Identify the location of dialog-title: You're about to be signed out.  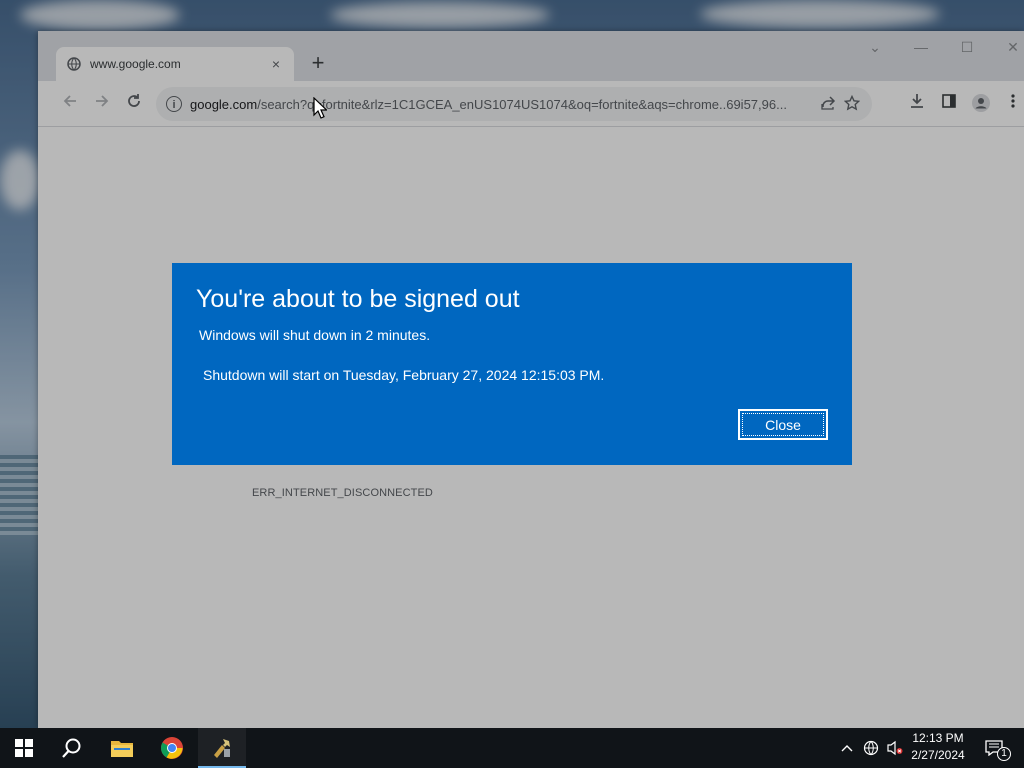
(358, 299).